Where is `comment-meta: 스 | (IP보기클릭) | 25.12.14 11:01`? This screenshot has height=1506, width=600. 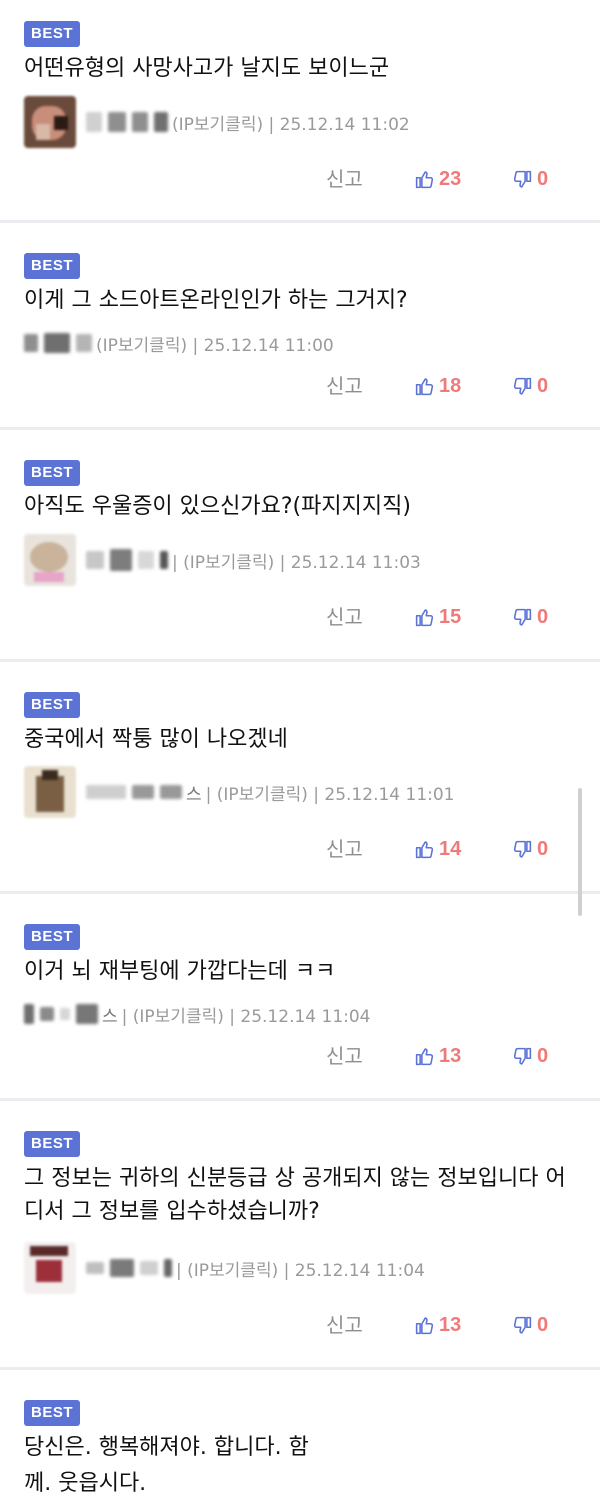 comment-meta: 스 | (IP보기클릭) | 25.12.14 11:01 is located at coordinates (239, 792).